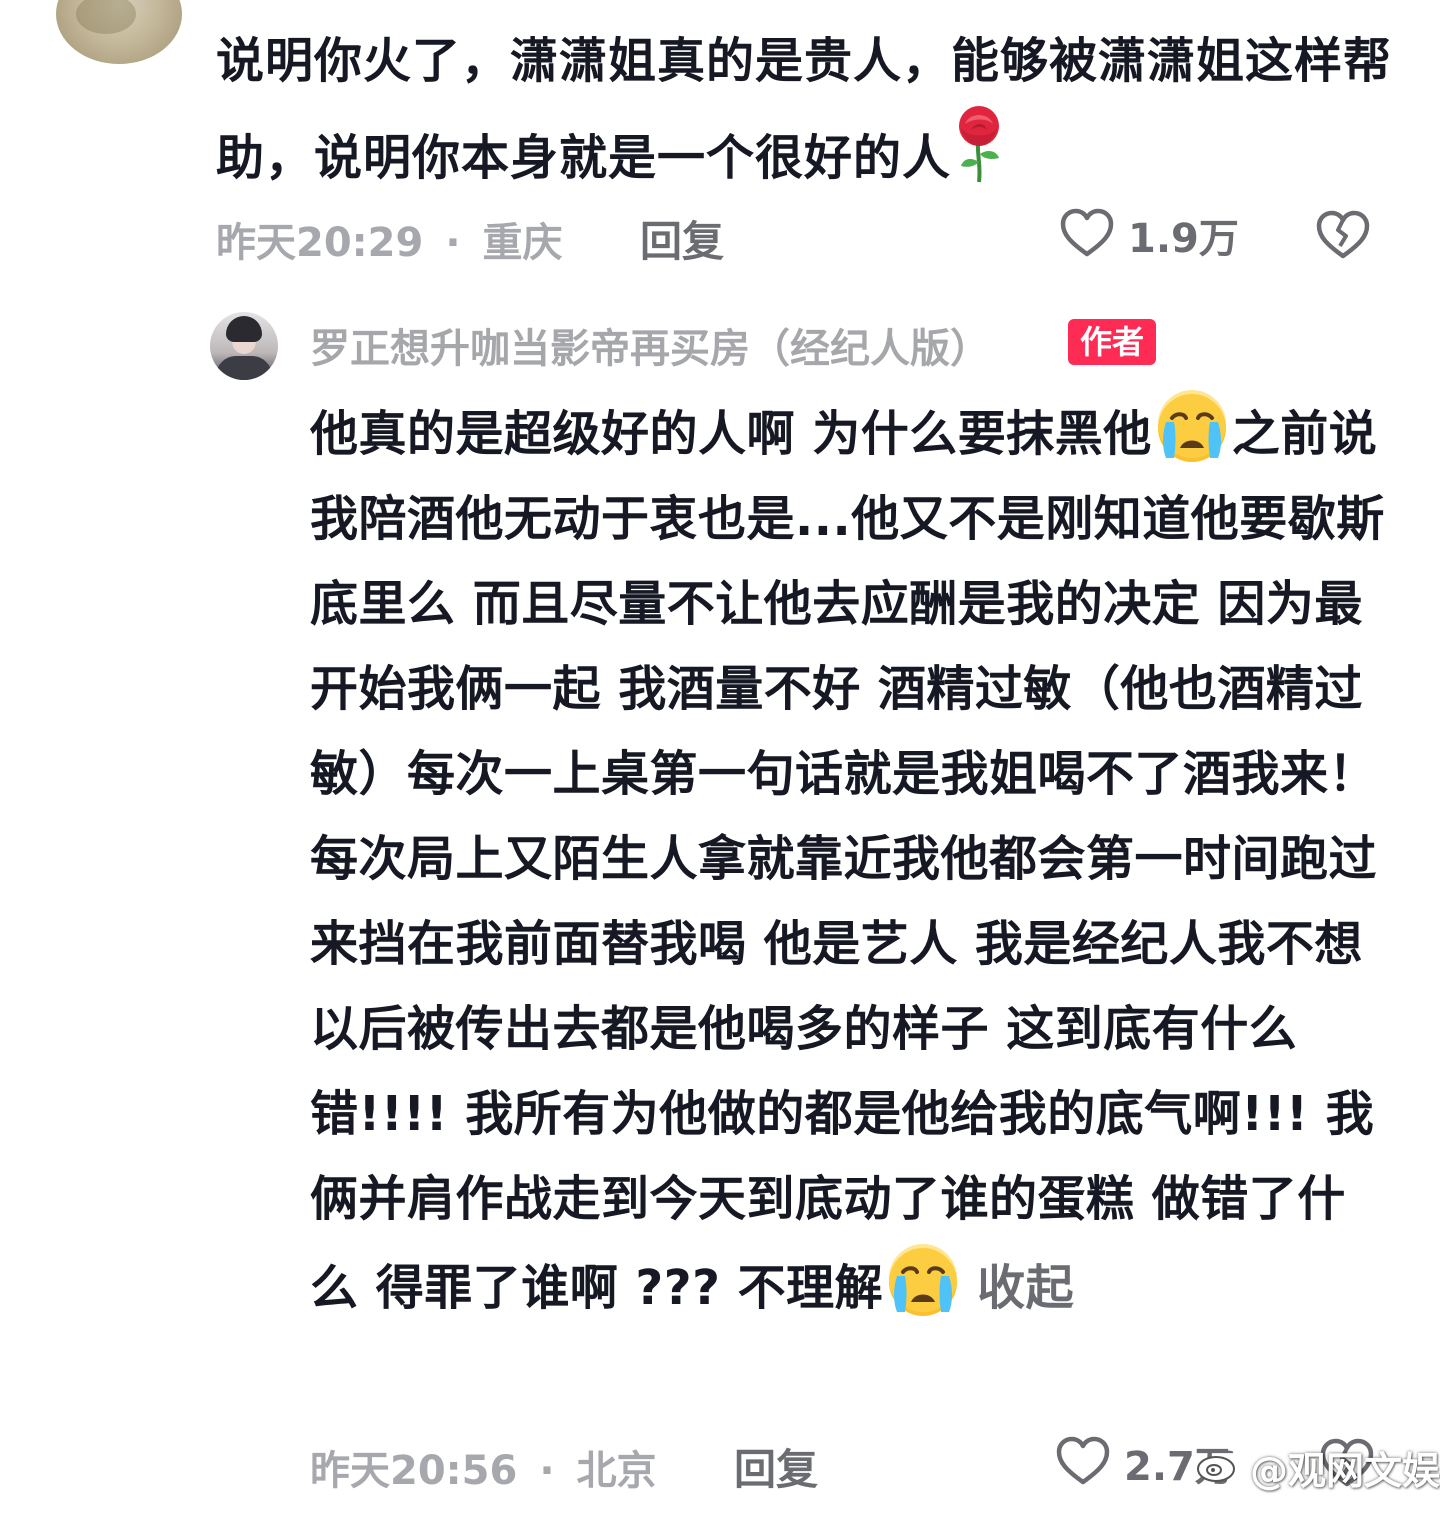 The height and width of the screenshot is (1520, 1440). Describe the element at coordinates (119, 32) in the screenshot. I see `commenter-avatar` at that location.